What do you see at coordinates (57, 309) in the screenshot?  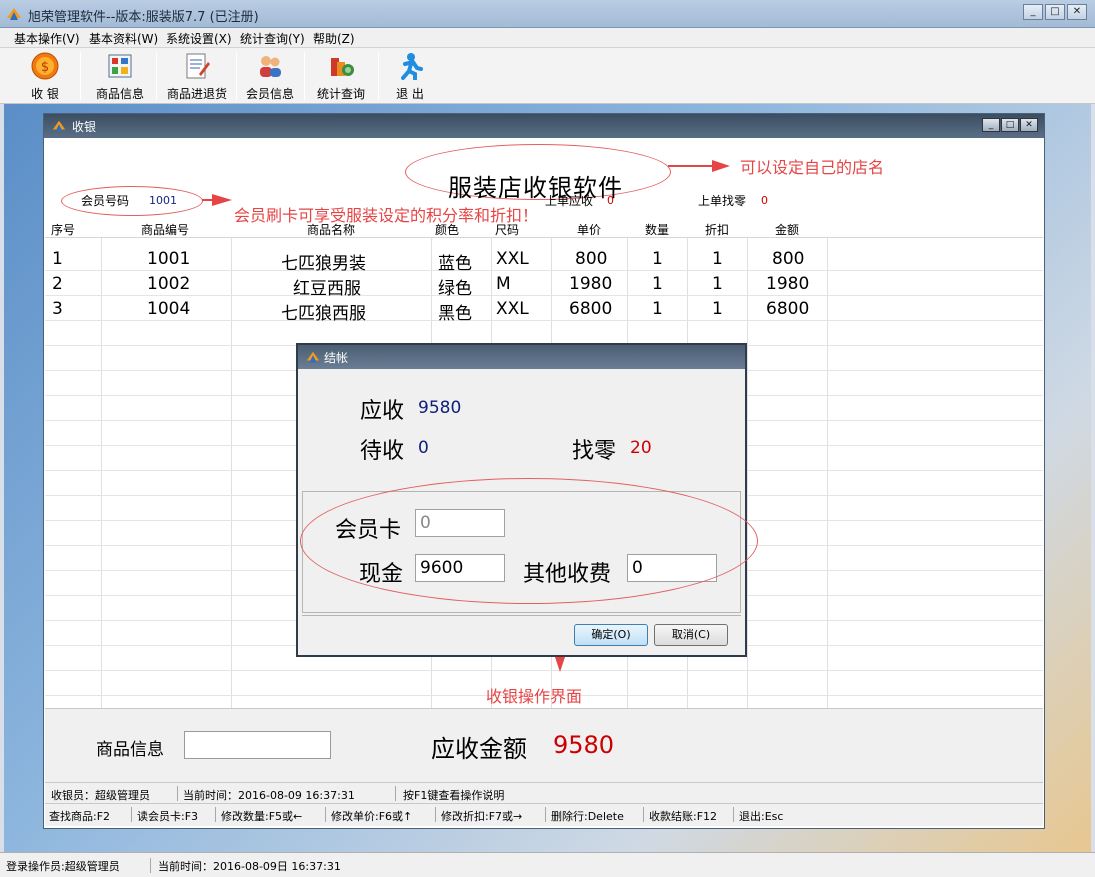 I see `cell-index: 3` at bounding box center [57, 309].